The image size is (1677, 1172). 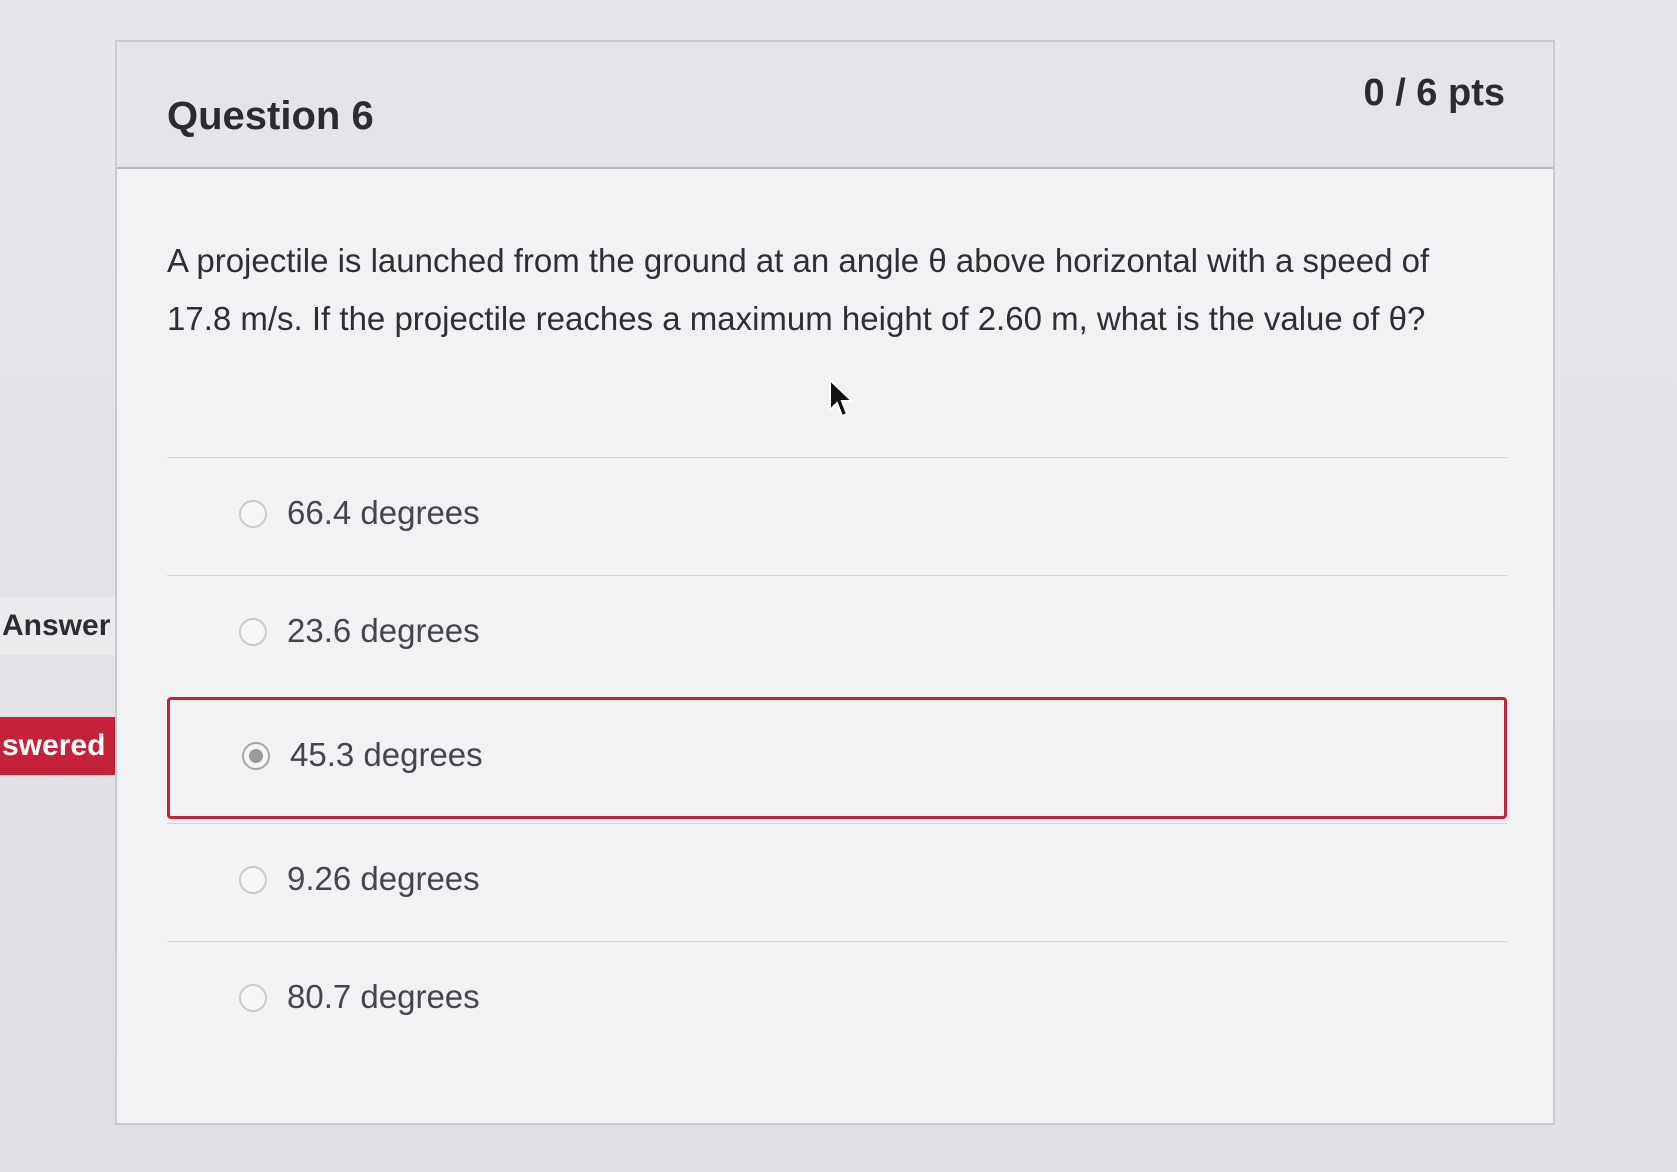 What do you see at coordinates (386, 754) in the screenshot?
I see `answer-label: 45.3 degrees` at bounding box center [386, 754].